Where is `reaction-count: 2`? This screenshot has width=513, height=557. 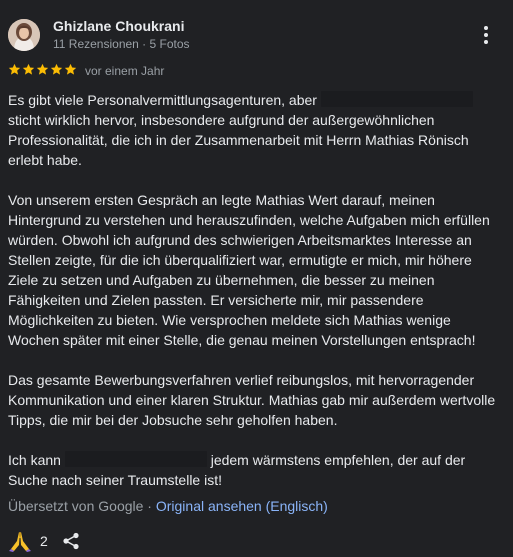 reaction-count: 2 is located at coordinates (44, 541).